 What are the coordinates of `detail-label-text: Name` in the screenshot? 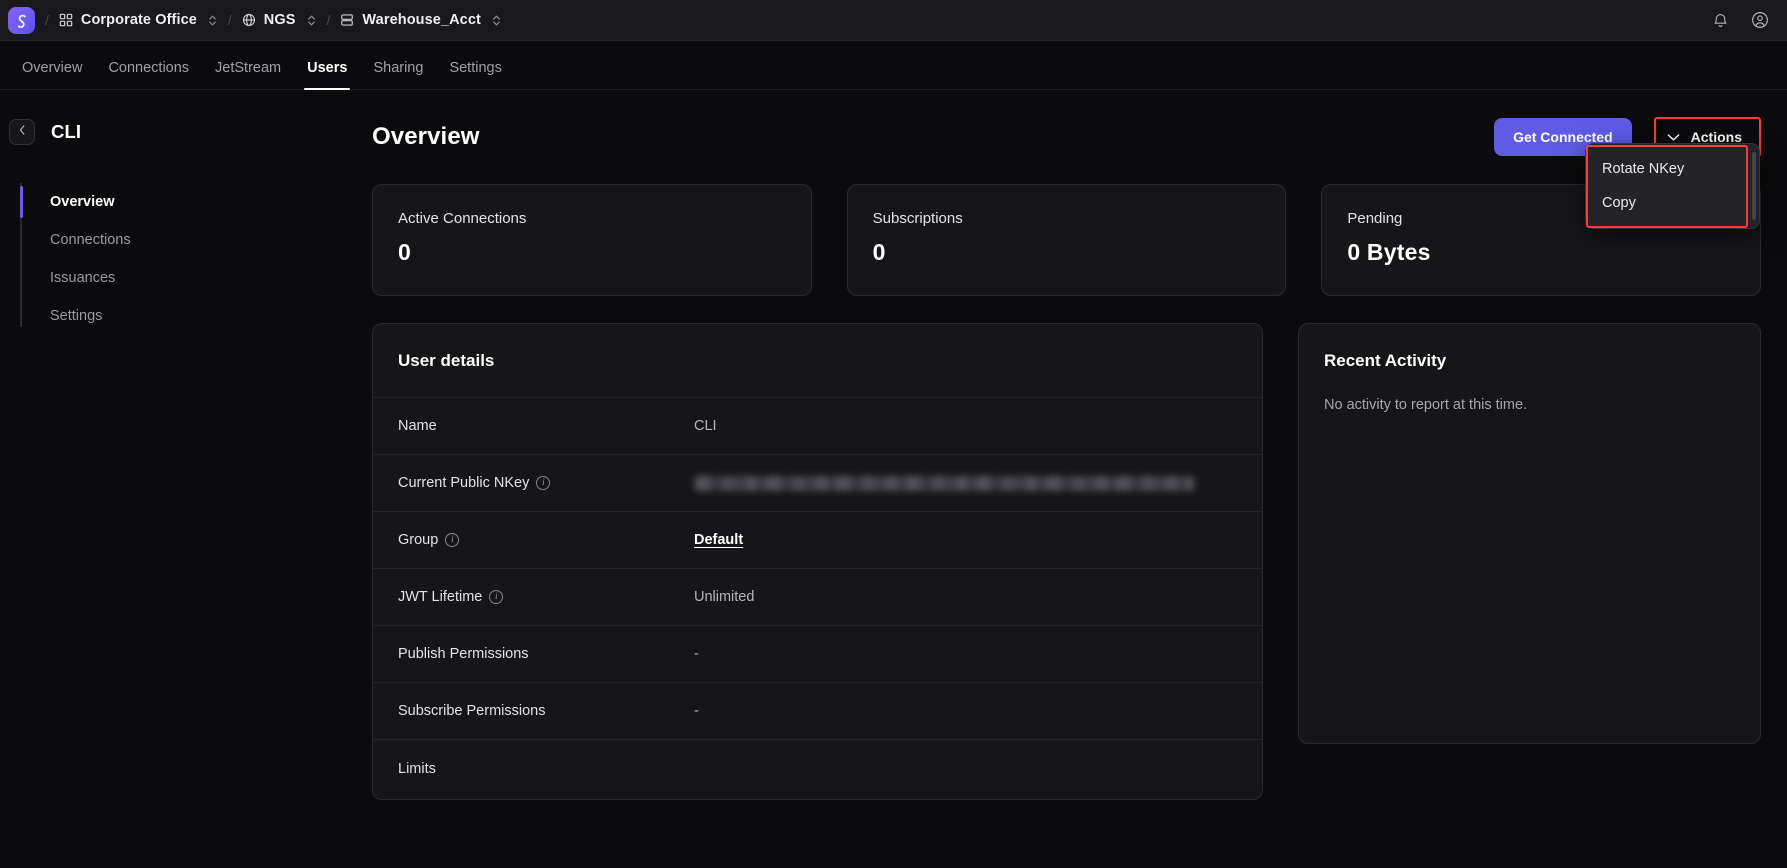 It's located at (417, 426).